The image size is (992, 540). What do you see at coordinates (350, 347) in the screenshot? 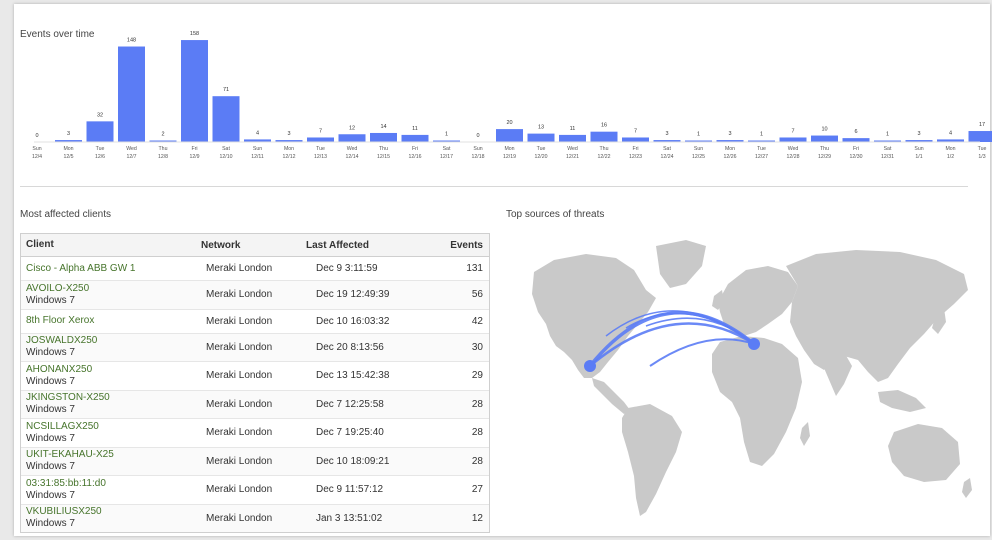
I see `last-affected-cell: Dec 20 8:13:56` at bounding box center [350, 347].